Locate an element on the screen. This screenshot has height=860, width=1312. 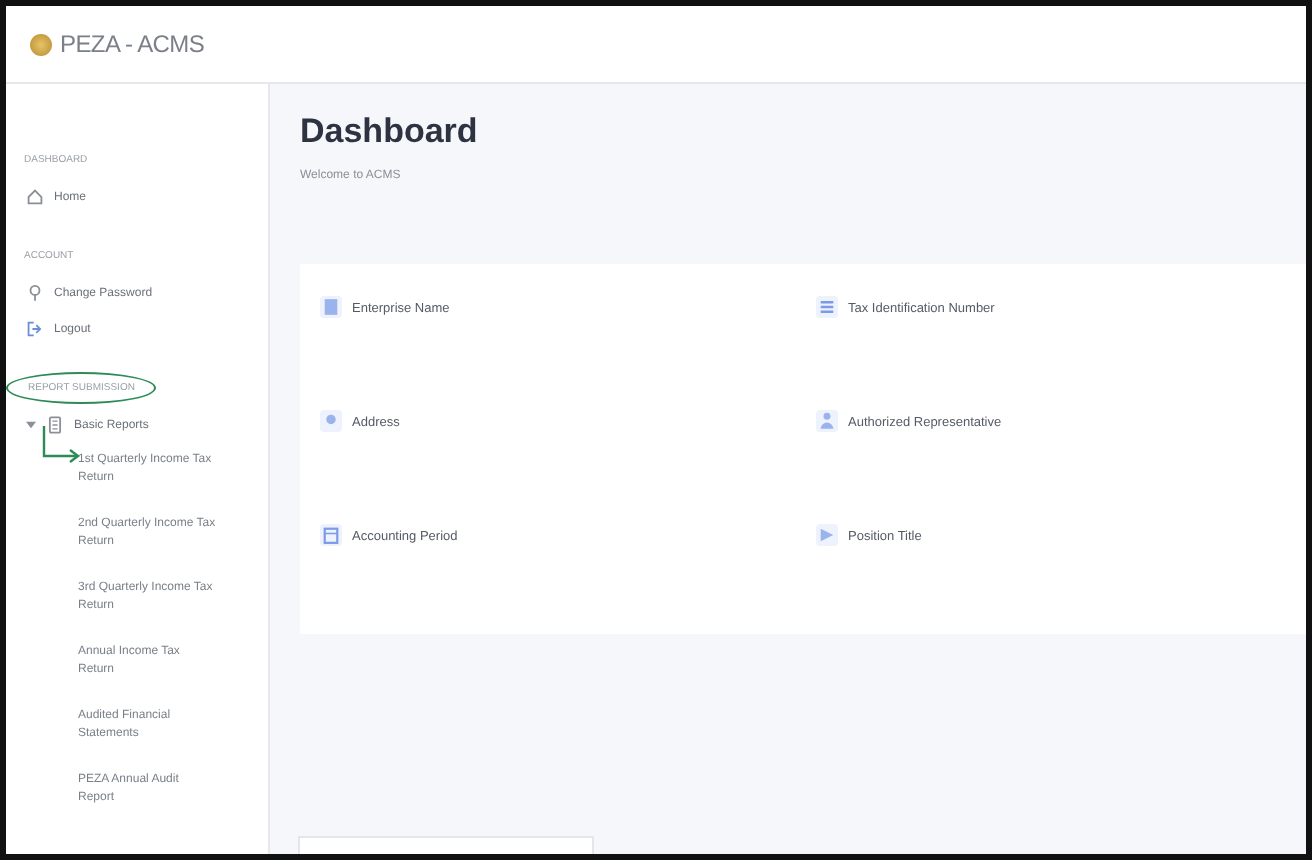
building-icon is located at coordinates (331, 307).